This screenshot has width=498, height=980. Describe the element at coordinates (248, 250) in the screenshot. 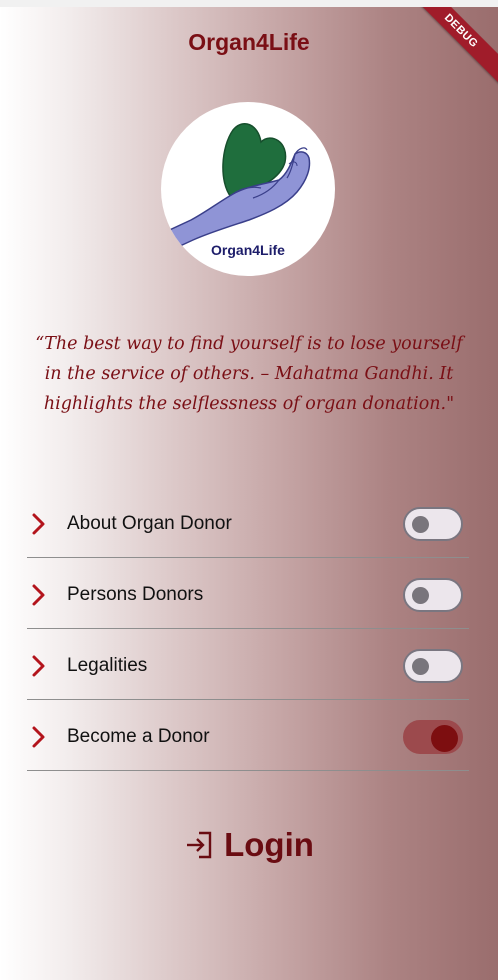

I see `logo-text: Organ4Life` at that location.